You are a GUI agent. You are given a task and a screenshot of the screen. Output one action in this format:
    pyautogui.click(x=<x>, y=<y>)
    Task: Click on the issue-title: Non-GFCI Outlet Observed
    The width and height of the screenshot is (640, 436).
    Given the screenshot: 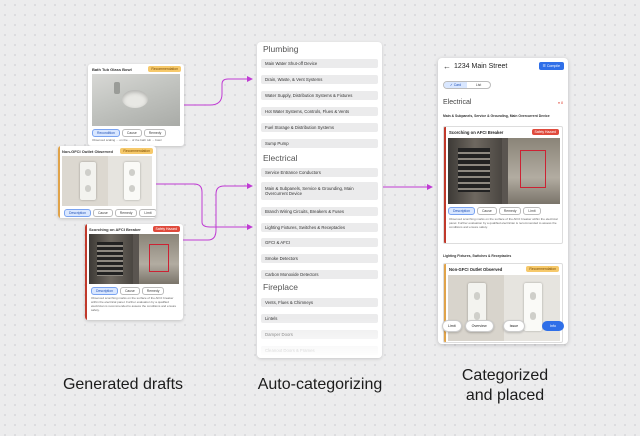 What is the action you would take?
    pyautogui.click(x=476, y=269)
    